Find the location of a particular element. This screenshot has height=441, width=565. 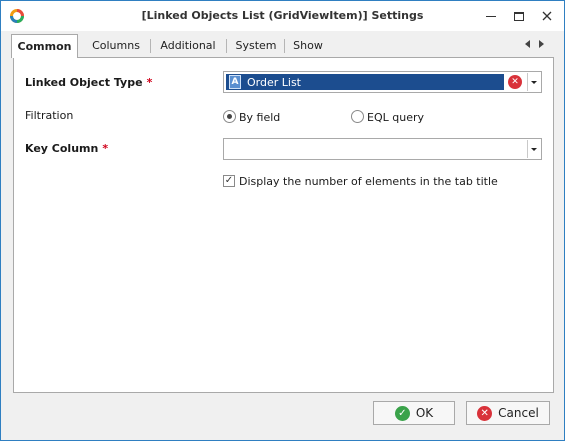

linked-object-type-label-text: Linked Object Type is located at coordinates (84, 82).